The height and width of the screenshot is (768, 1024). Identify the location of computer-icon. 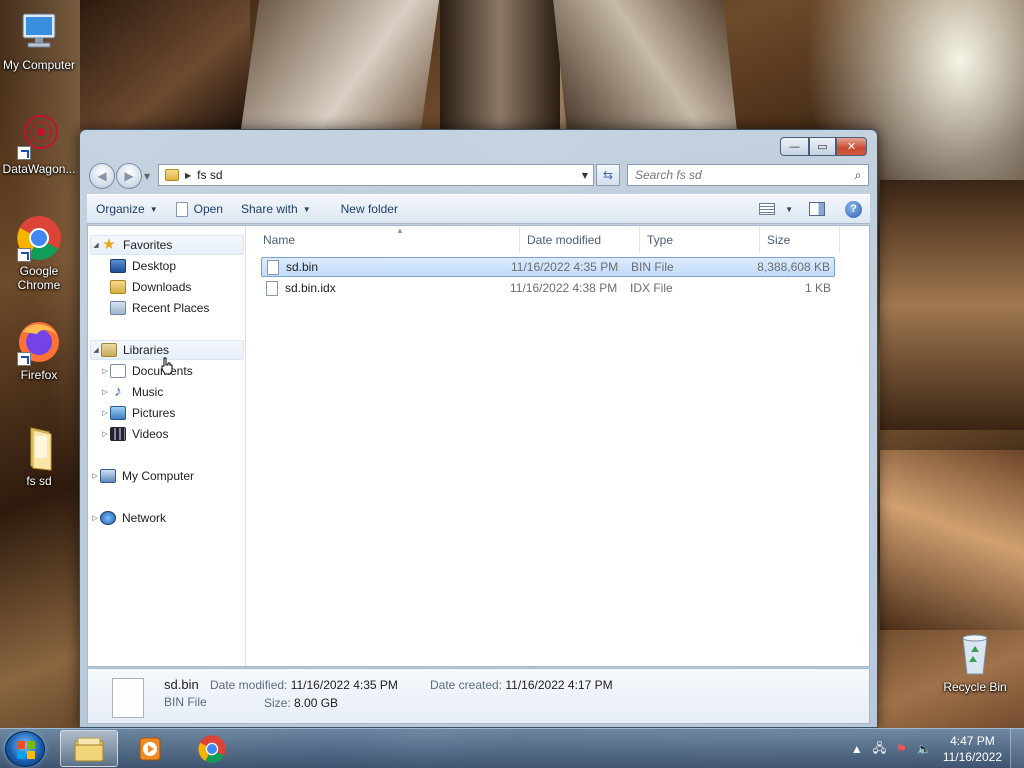
(108, 476).